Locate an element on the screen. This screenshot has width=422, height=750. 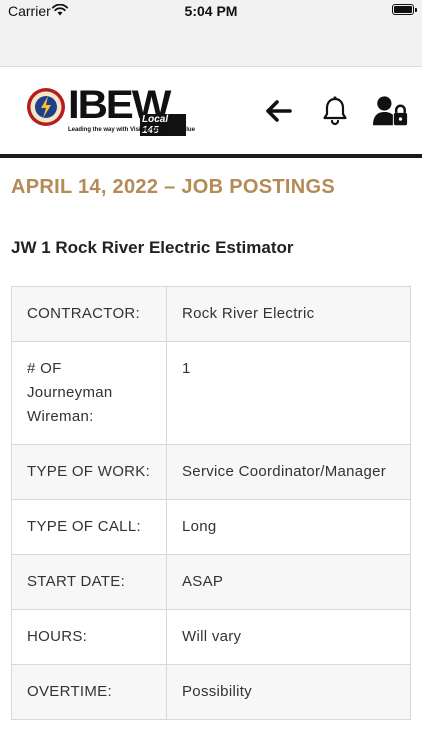
detail-value: Possibility is located at coordinates (288, 692).